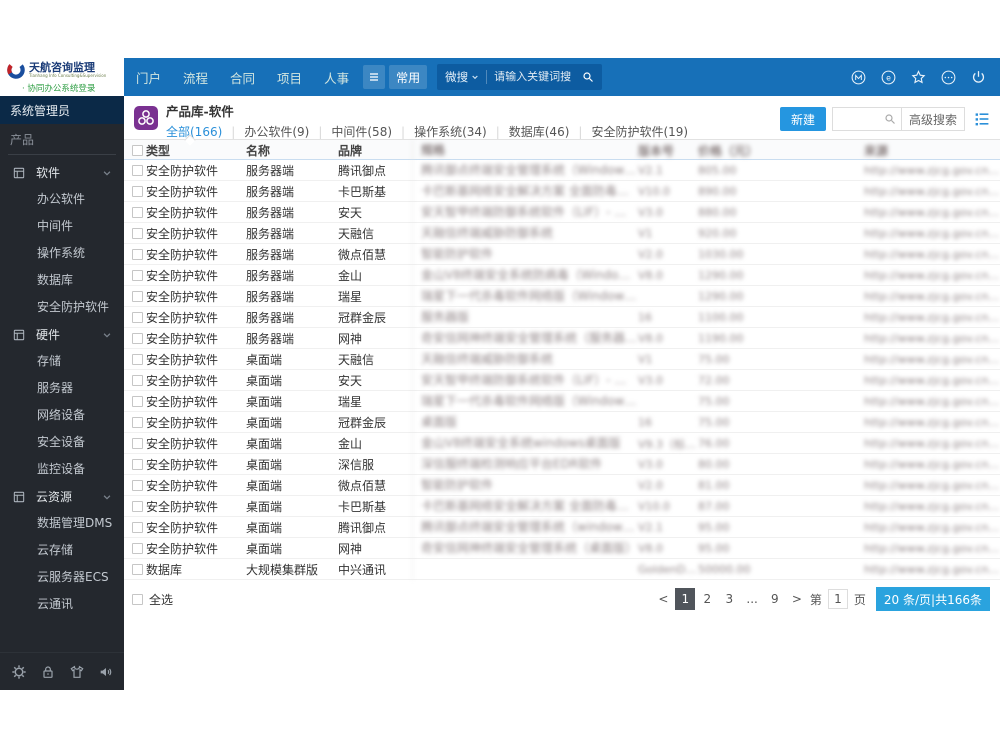 The width and height of the screenshot is (1000, 750). What do you see at coordinates (663, 599) in the screenshot?
I see `page-prev-button: <` at bounding box center [663, 599].